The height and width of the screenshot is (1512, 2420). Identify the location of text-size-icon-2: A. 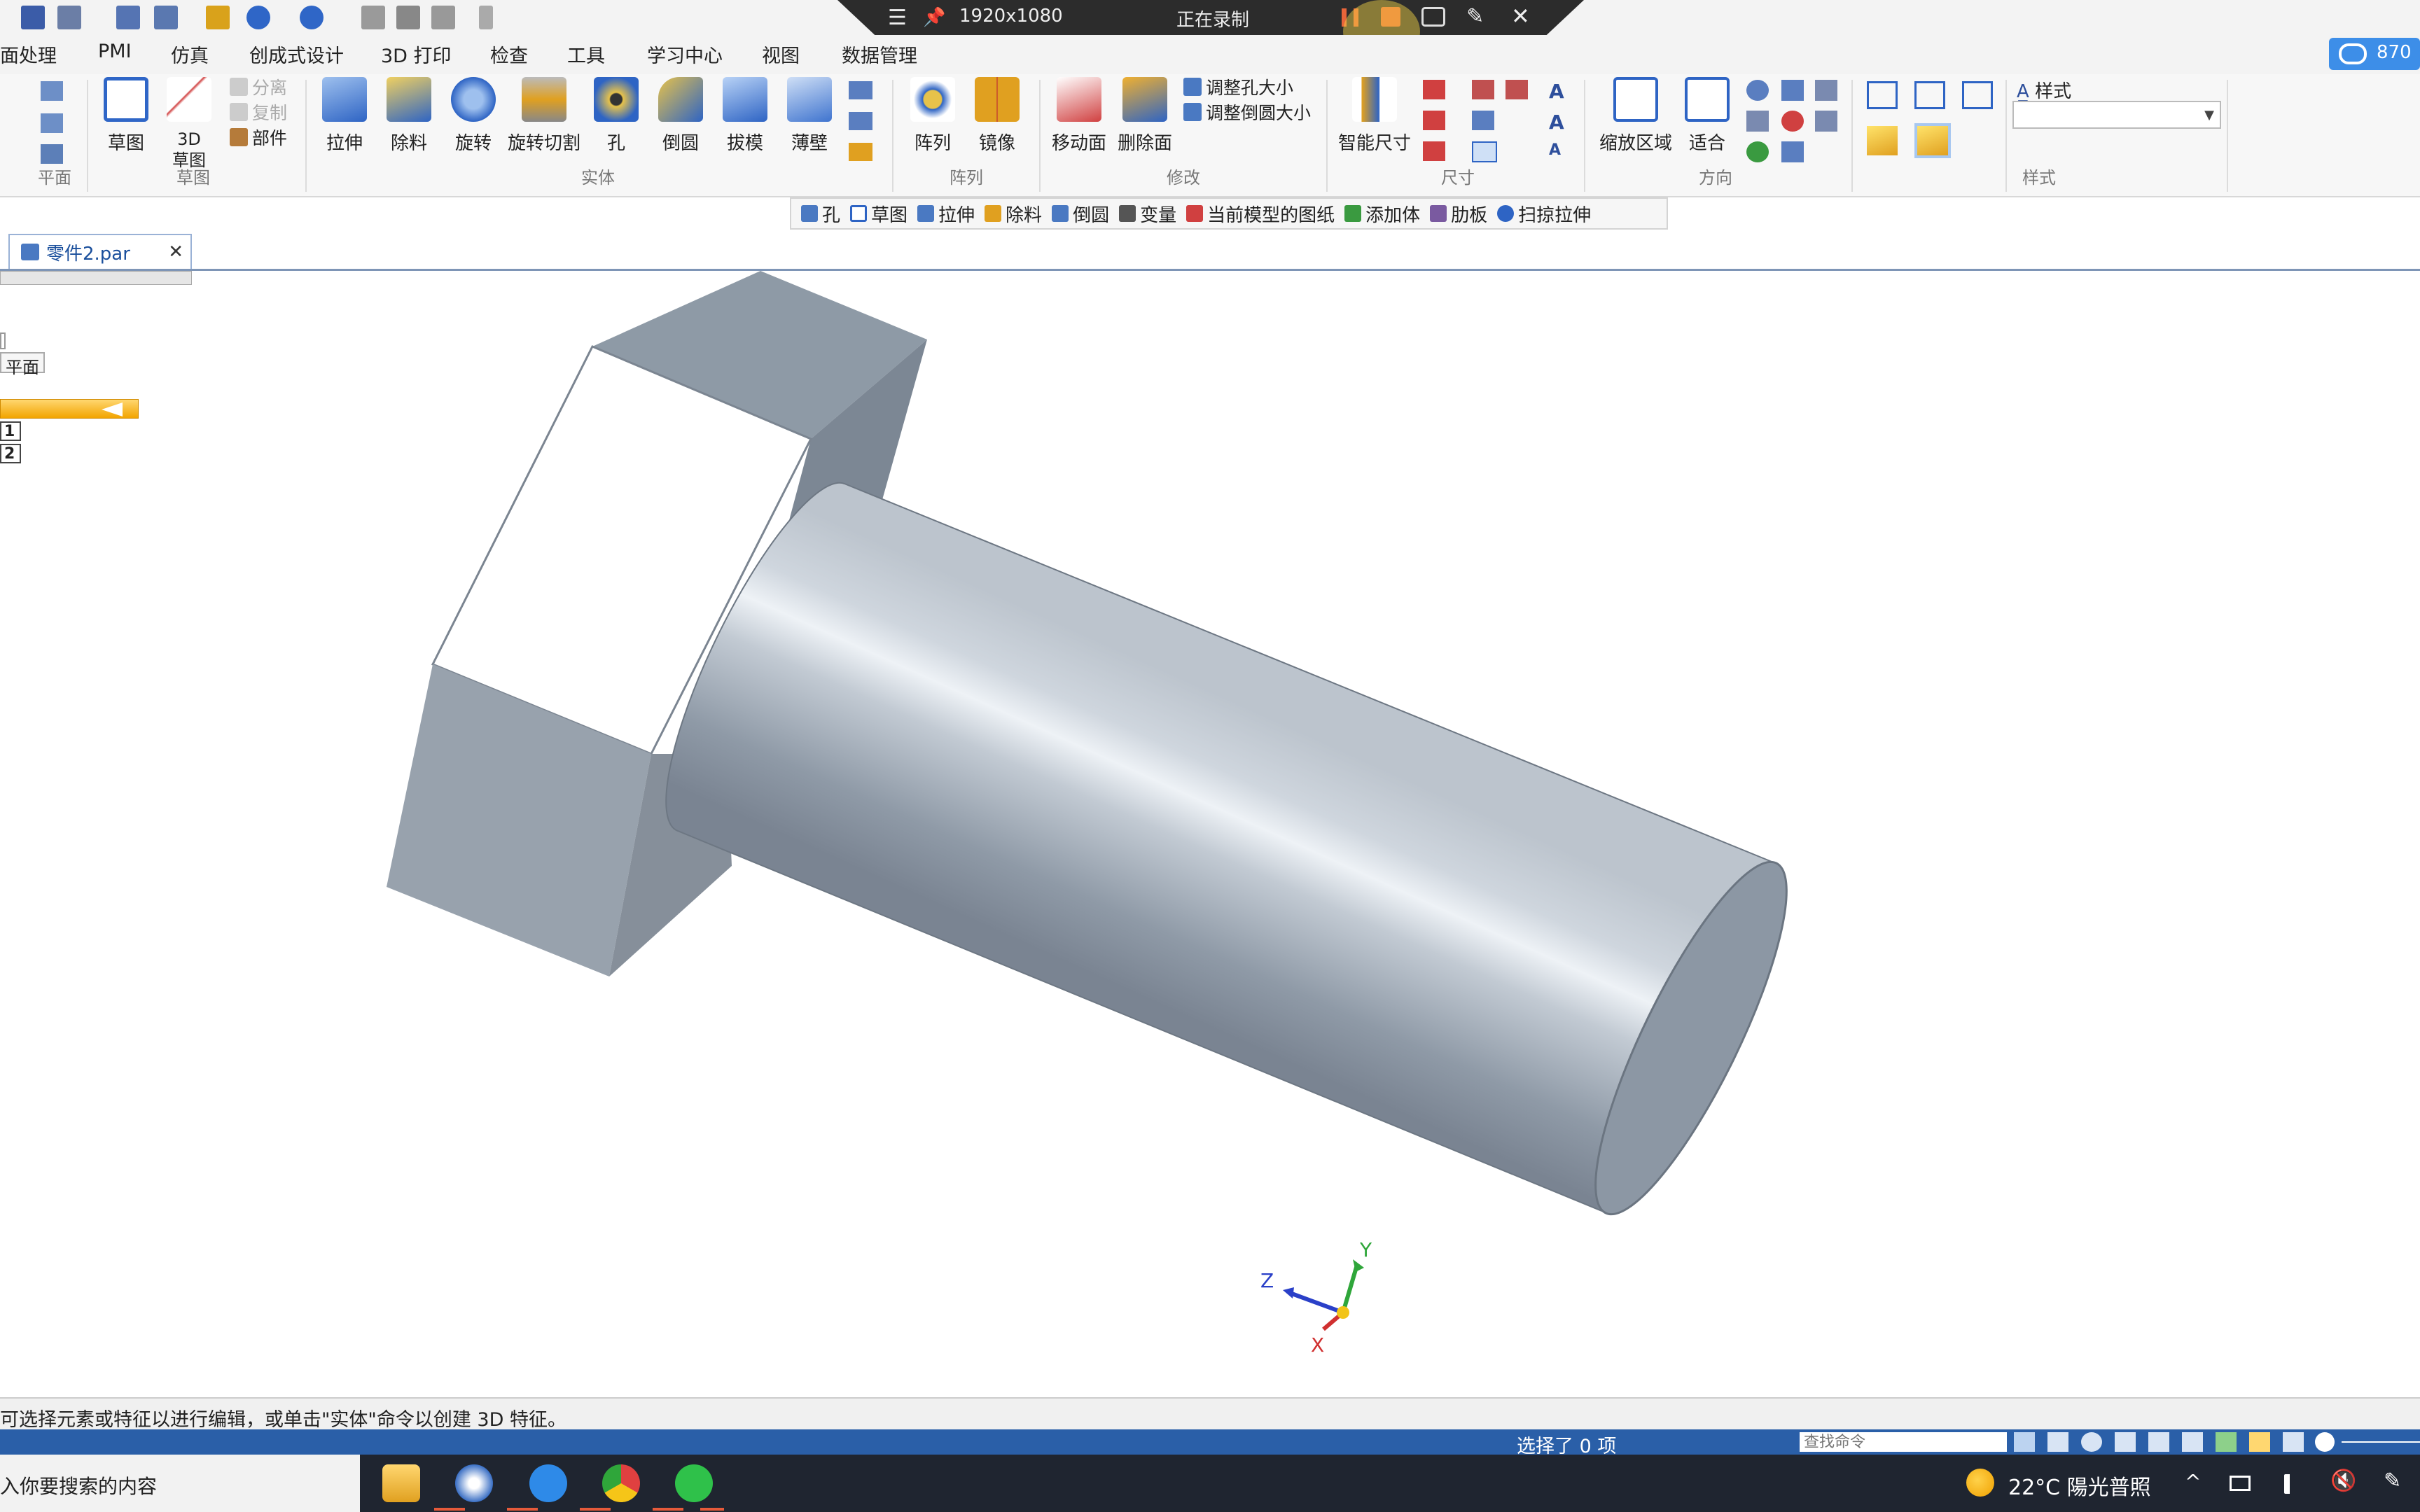
(1557, 122).